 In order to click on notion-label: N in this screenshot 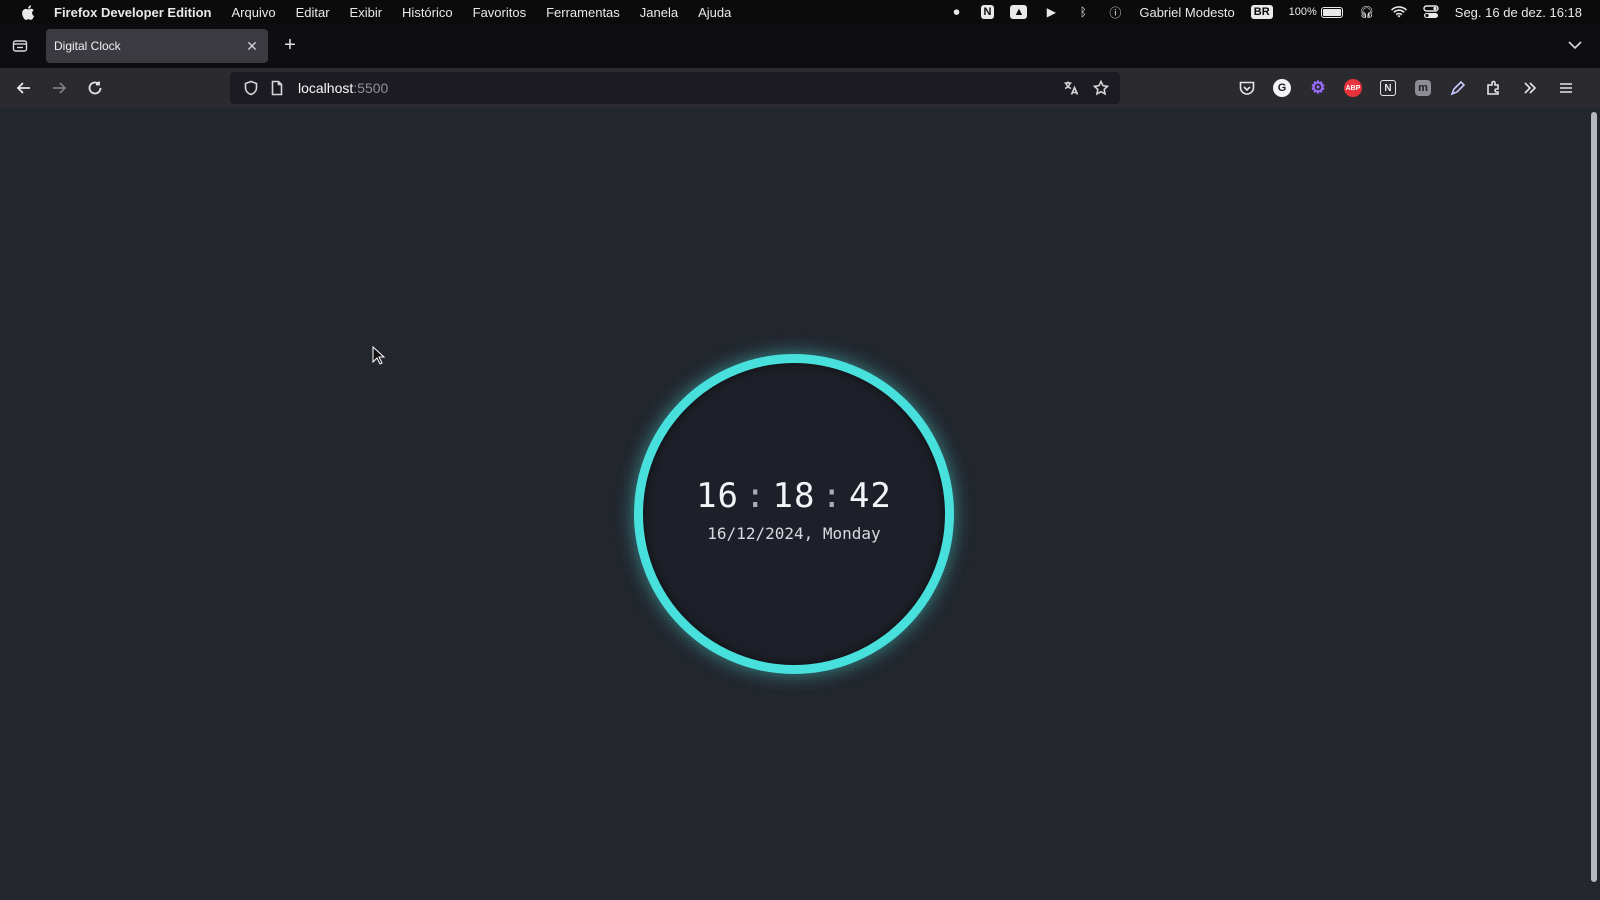, I will do `click(1388, 88)`.